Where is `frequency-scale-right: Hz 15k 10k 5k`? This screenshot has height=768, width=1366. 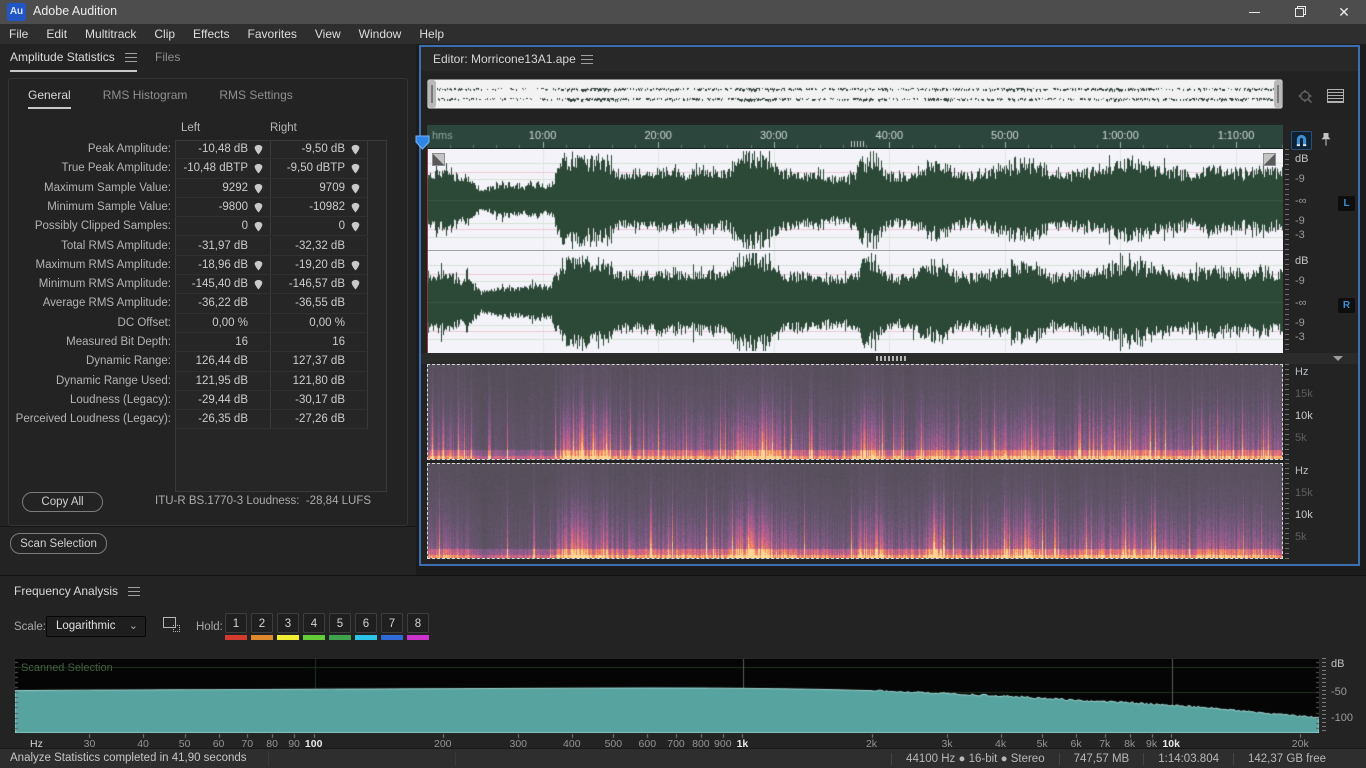
frequency-scale-right: Hz 15k 10k 5k is located at coordinates (1321, 511).